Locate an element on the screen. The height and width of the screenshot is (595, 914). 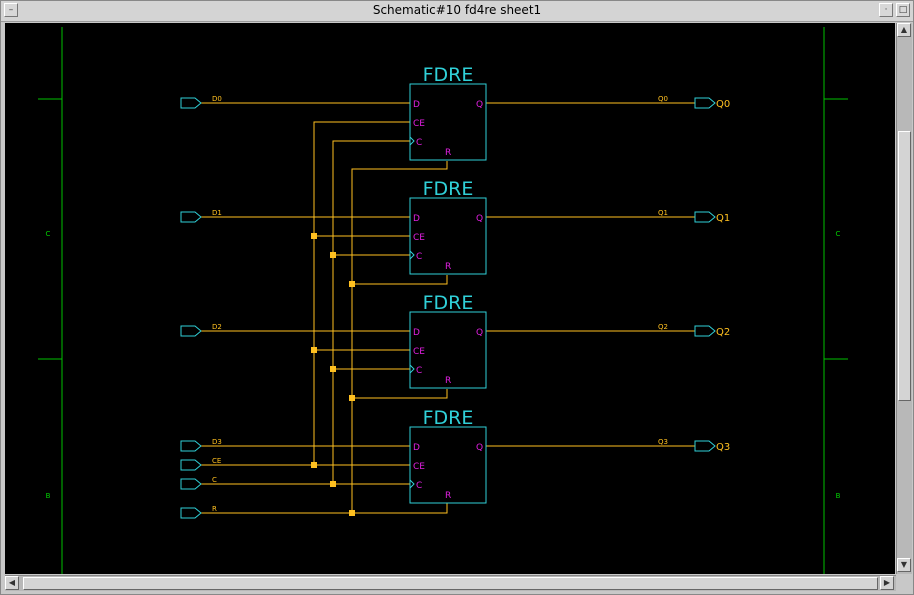
net-label-d3: D3 is located at coordinates (217, 442).